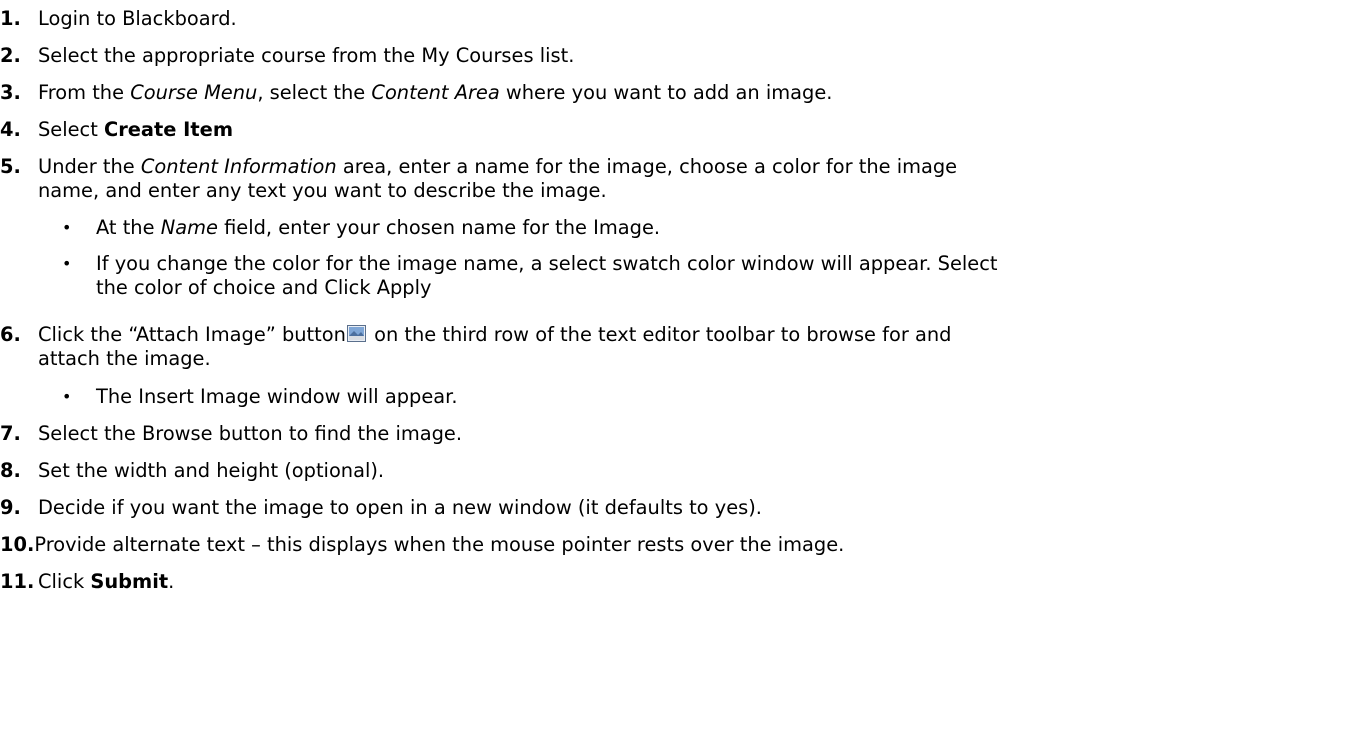 The height and width of the screenshot is (753, 1370). Describe the element at coordinates (238, 166) in the screenshot. I see `content-information-term: Content Information` at that location.